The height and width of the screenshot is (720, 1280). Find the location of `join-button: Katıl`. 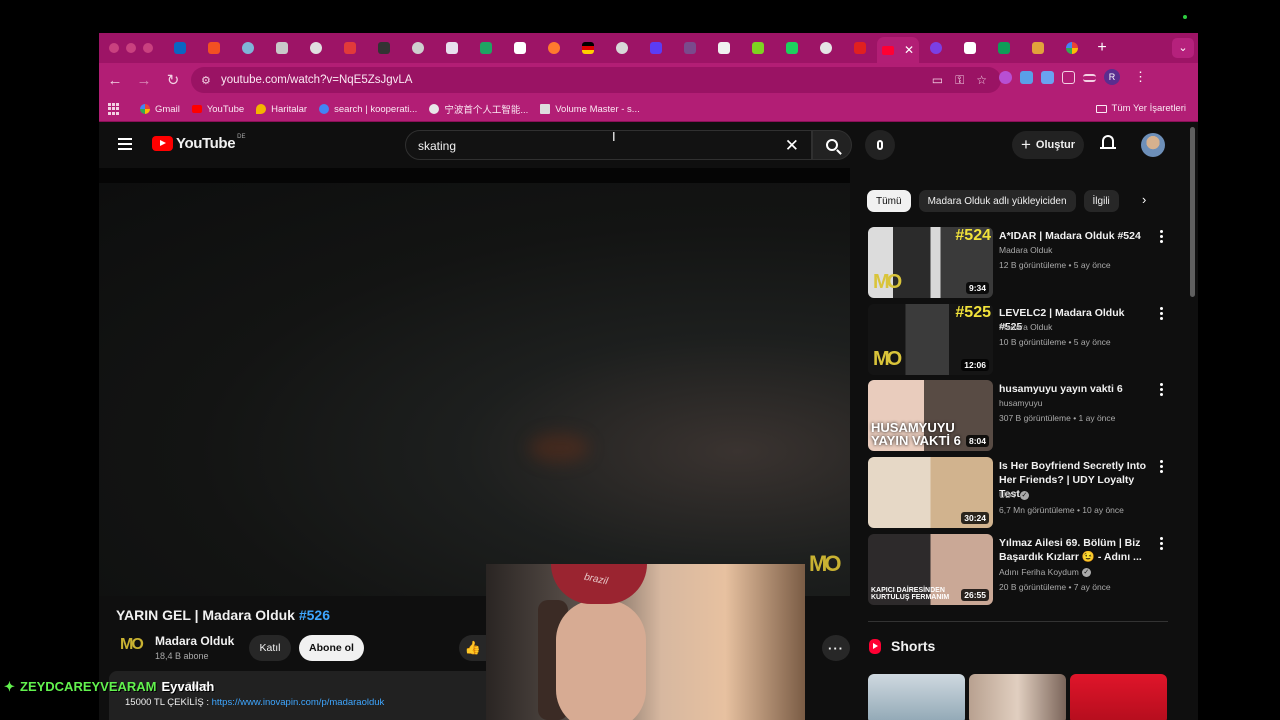

join-button: Katıl is located at coordinates (270, 648).